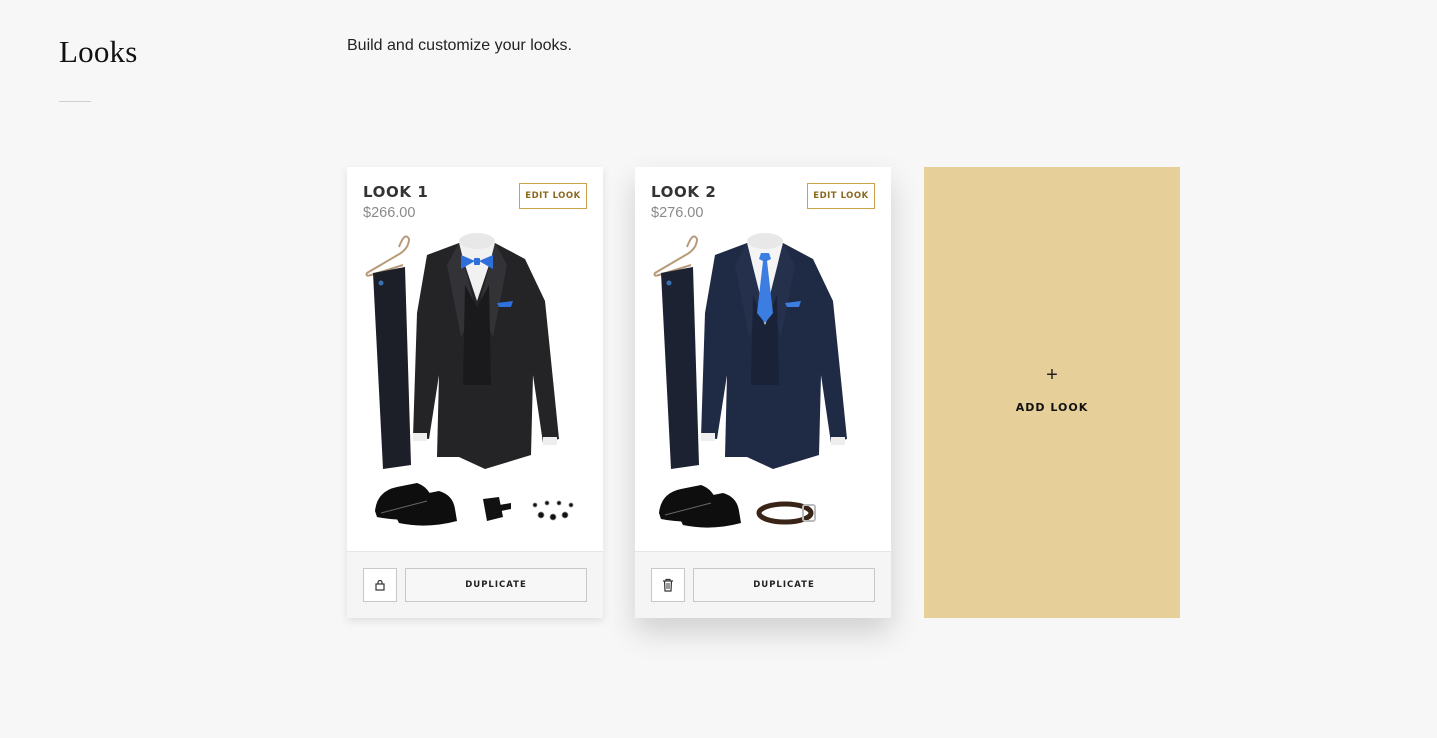 This screenshot has width=1437, height=738. What do you see at coordinates (553, 510) in the screenshot?
I see `cufflinks-icon` at bounding box center [553, 510].